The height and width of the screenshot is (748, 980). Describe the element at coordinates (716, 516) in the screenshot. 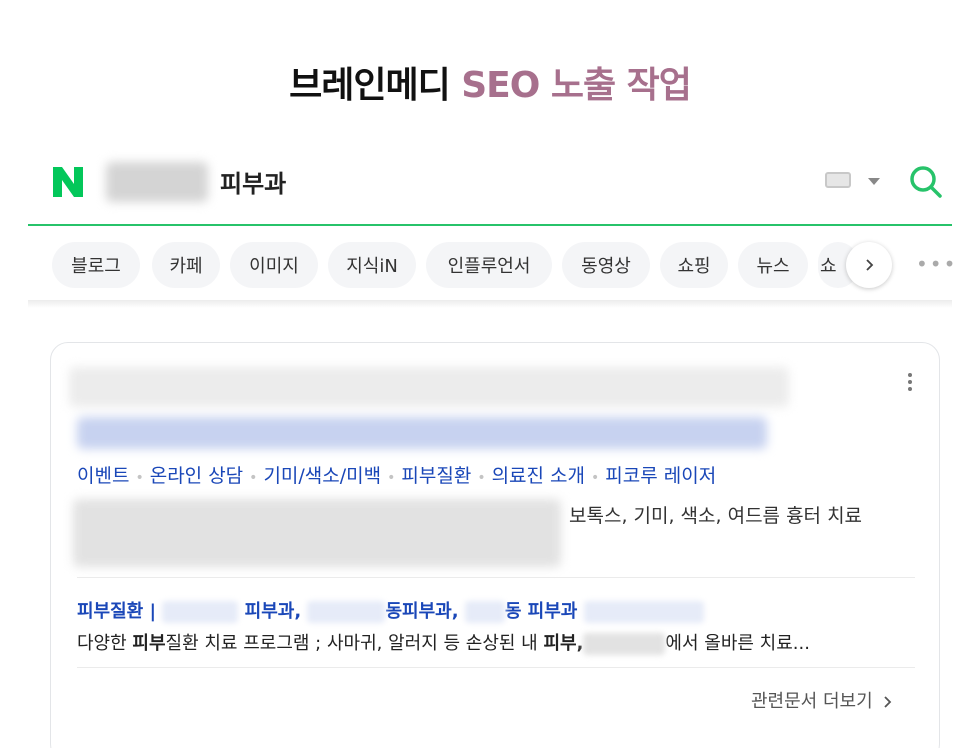

I see `result-description: 보톡스, 기미, 색소, 여드름 흉터 치료` at that location.